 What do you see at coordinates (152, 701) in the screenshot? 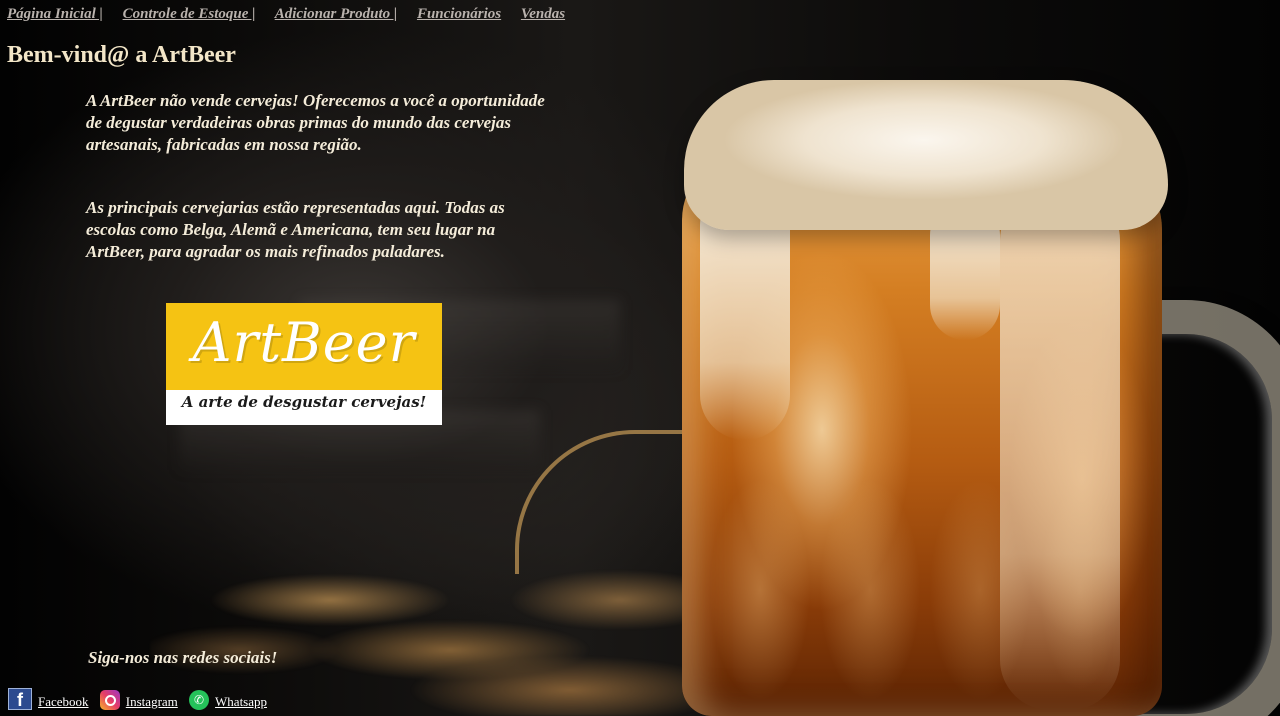
I see `instagram-link: Instagram` at bounding box center [152, 701].